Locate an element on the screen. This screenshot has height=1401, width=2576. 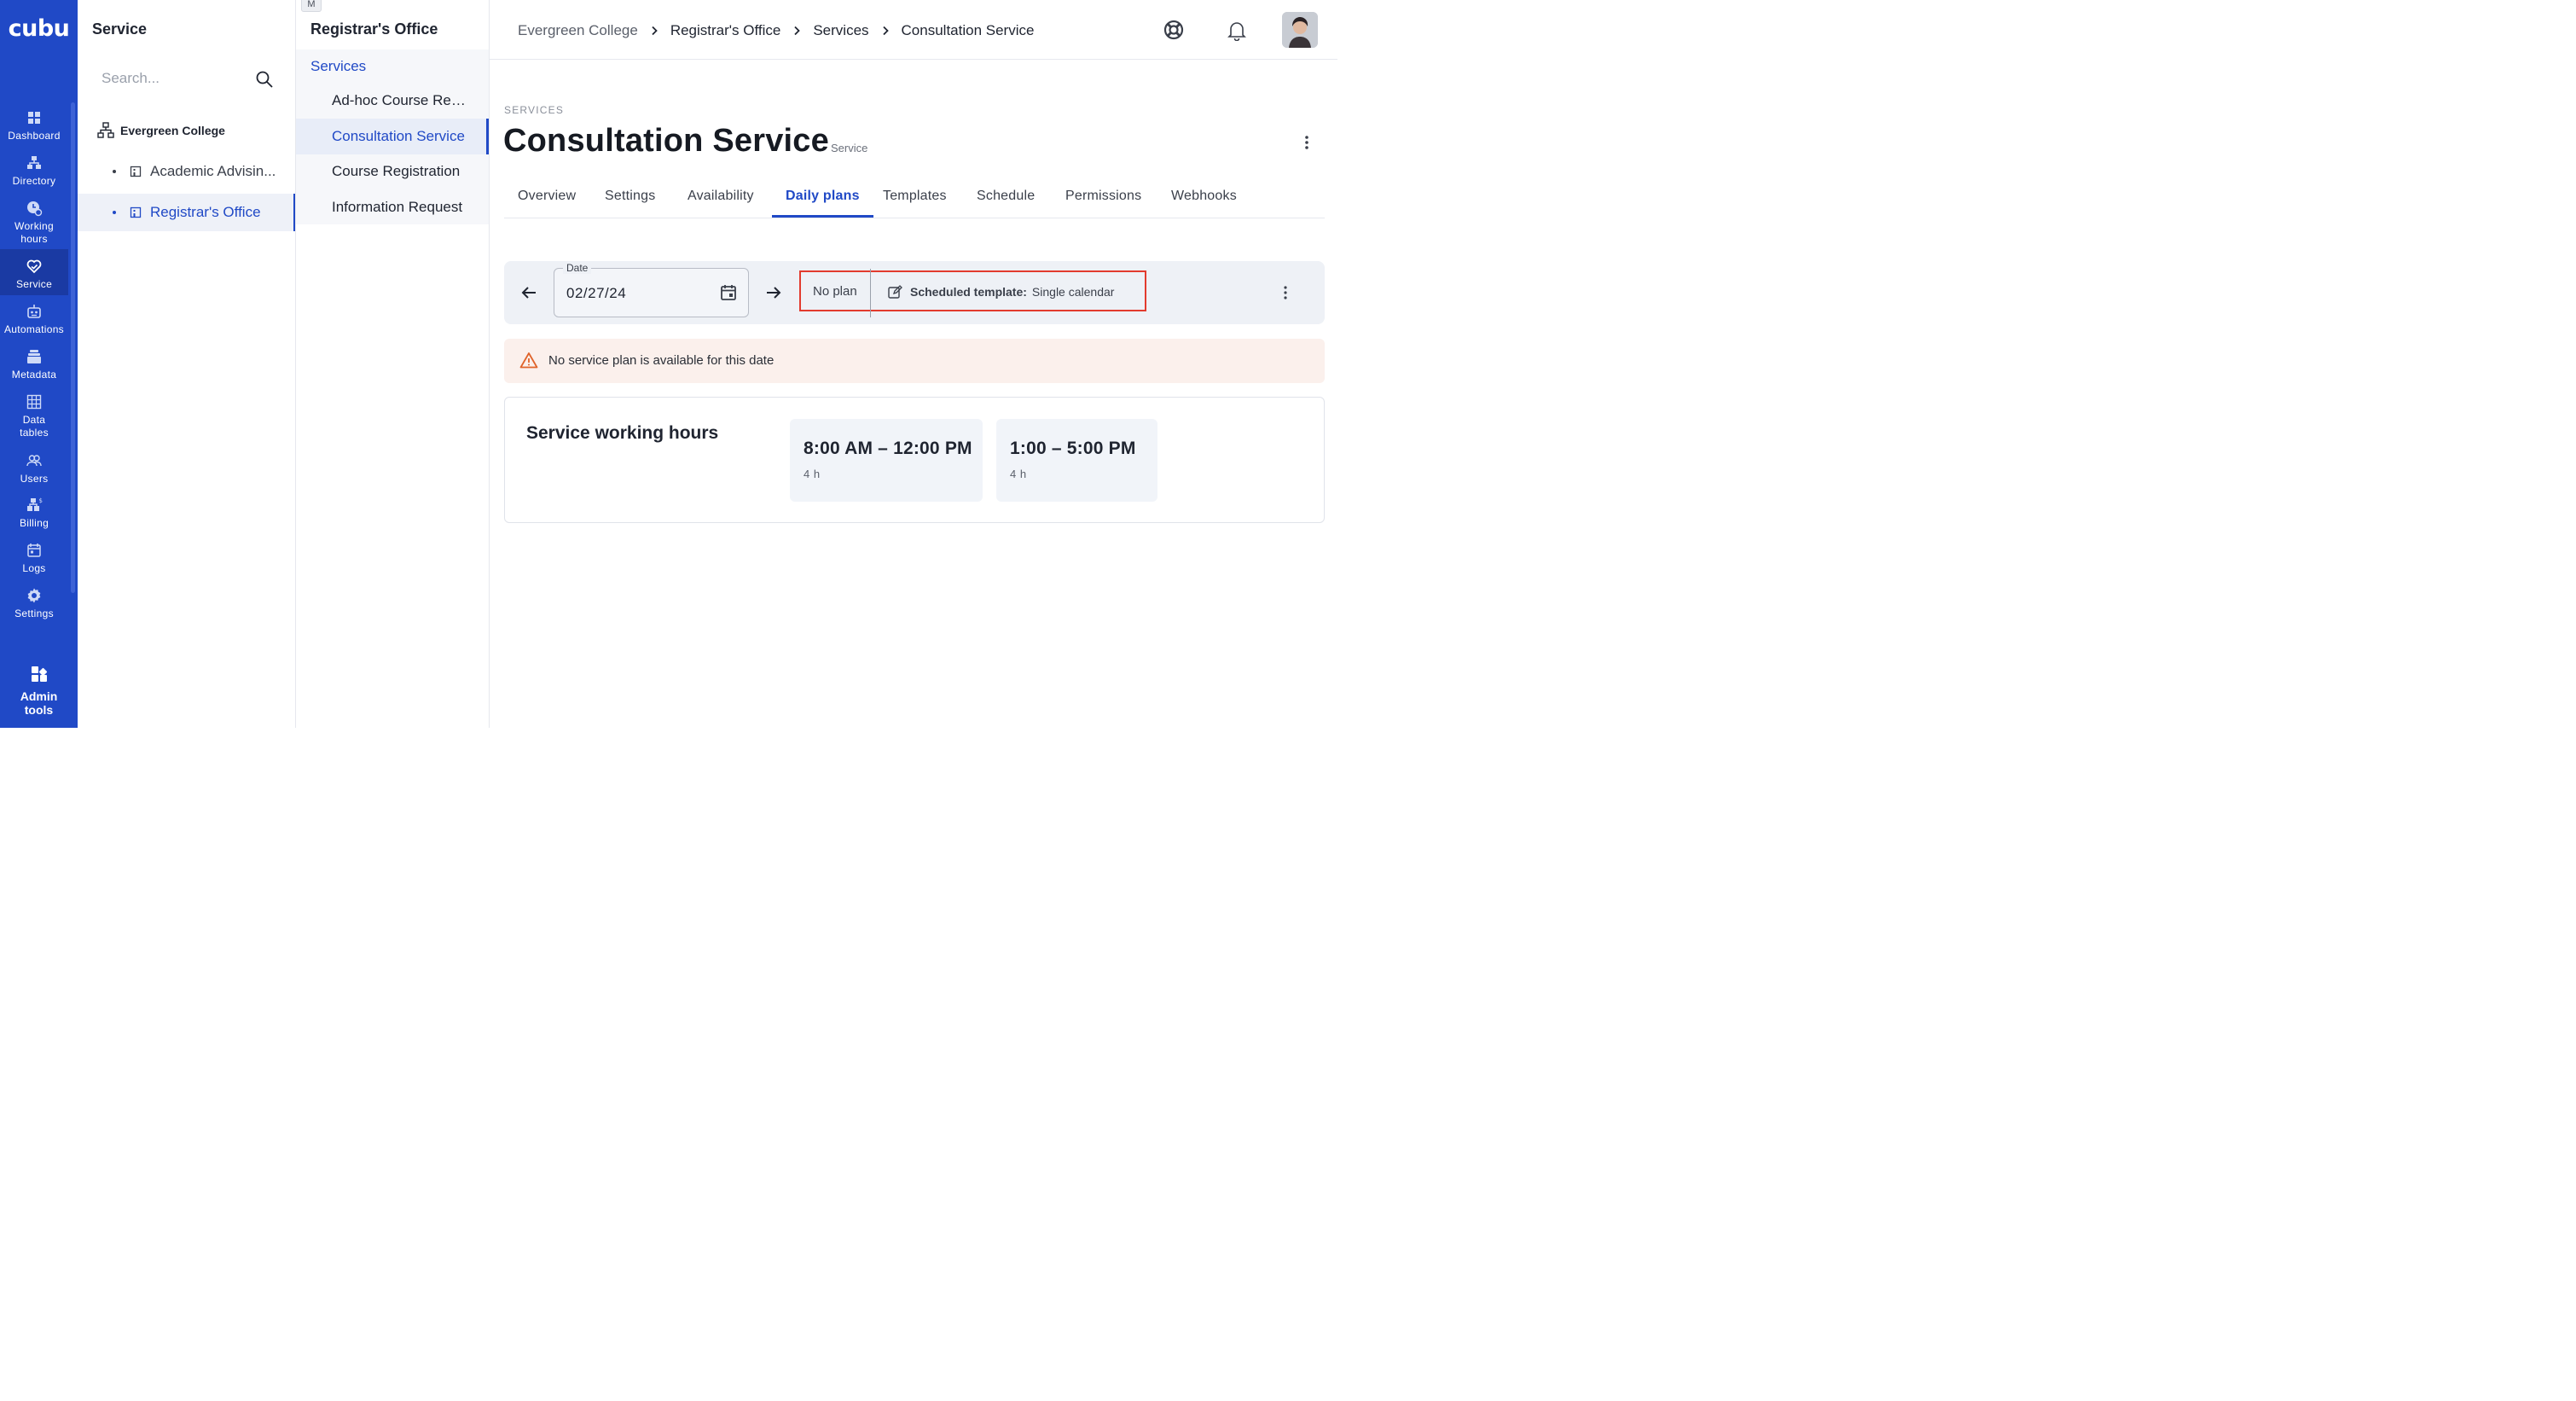
user-avatar-image is located at coordinates (1300, 30).